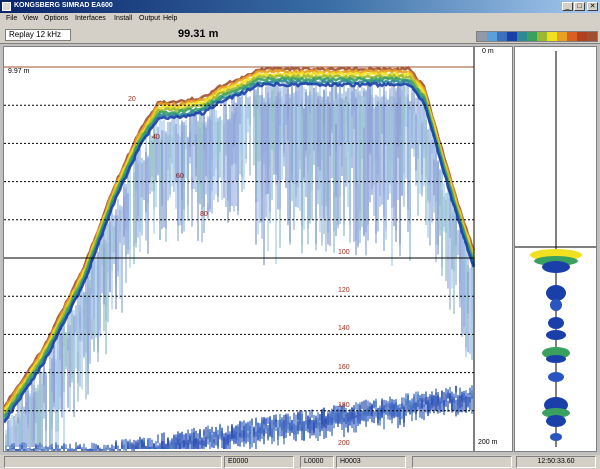 This screenshot has width=600, height=469. What do you see at coordinates (344, 291) in the screenshot?
I see `depth-tick-label: 120` at bounding box center [344, 291].